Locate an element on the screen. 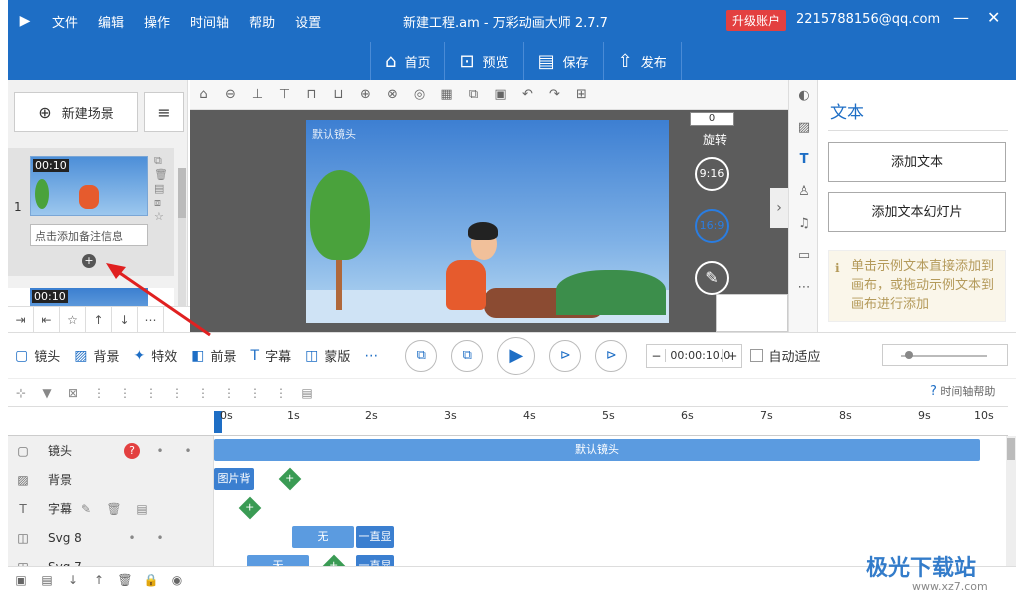 This screenshot has height=600, width=1024. minimap is located at coordinates (752, 313).